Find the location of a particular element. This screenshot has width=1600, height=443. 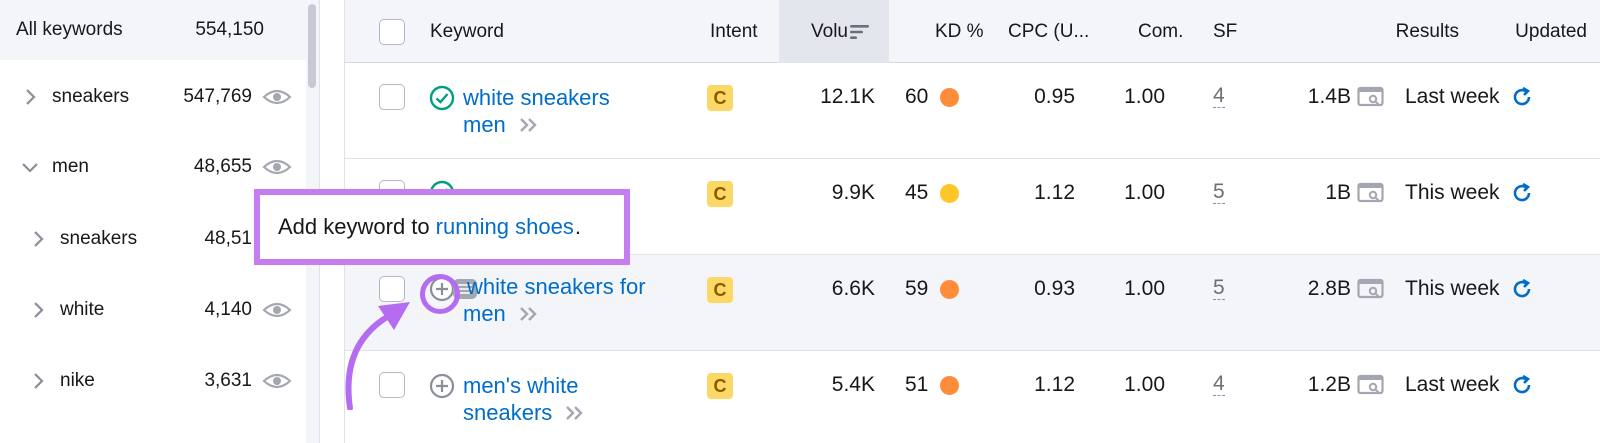

col-volume-label: Volu is located at coordinates (829, 31).